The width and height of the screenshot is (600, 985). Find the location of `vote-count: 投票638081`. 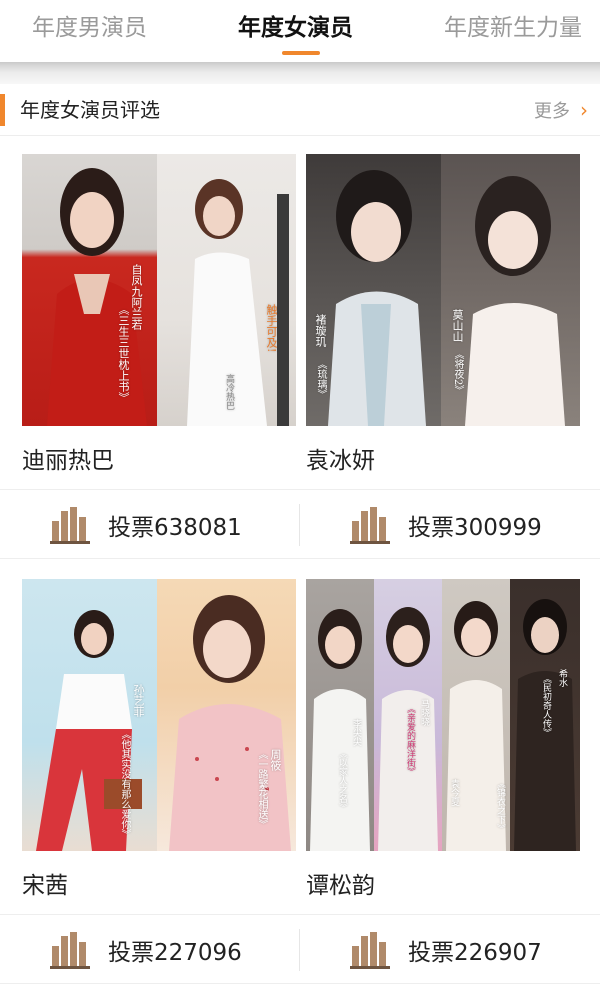

vote-count: 投票638081 is located at coordinates (175, 528).